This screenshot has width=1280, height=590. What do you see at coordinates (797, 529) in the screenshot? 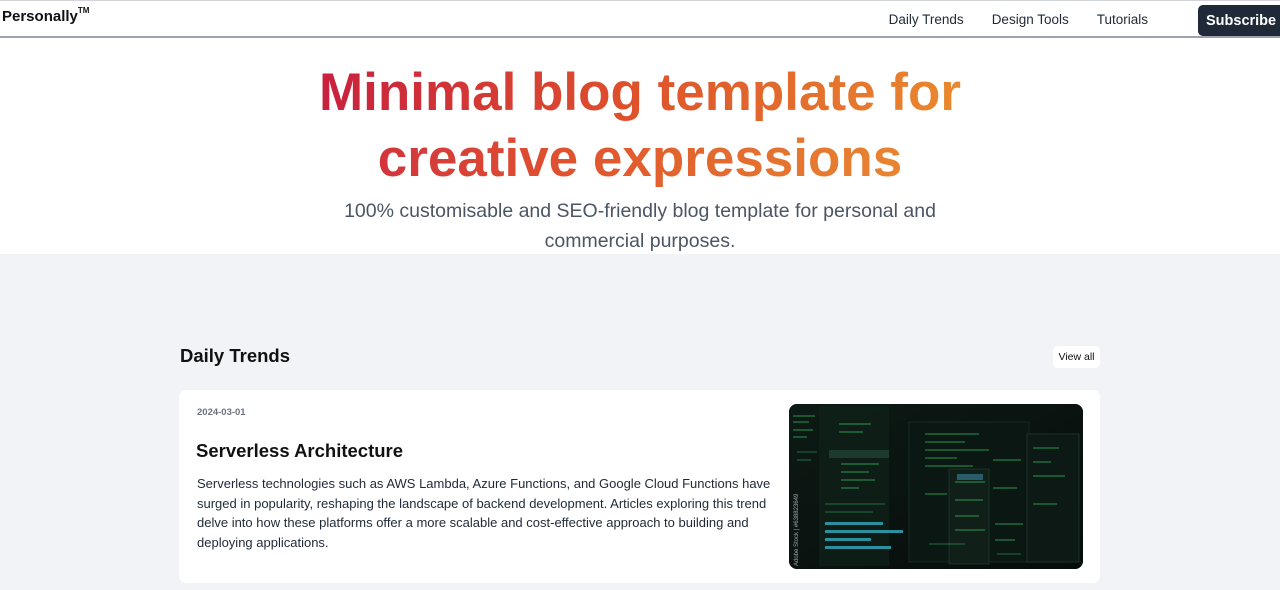
I see `image-watermark: Adobe Stock | #638823649` at bounding box center [797, 529].